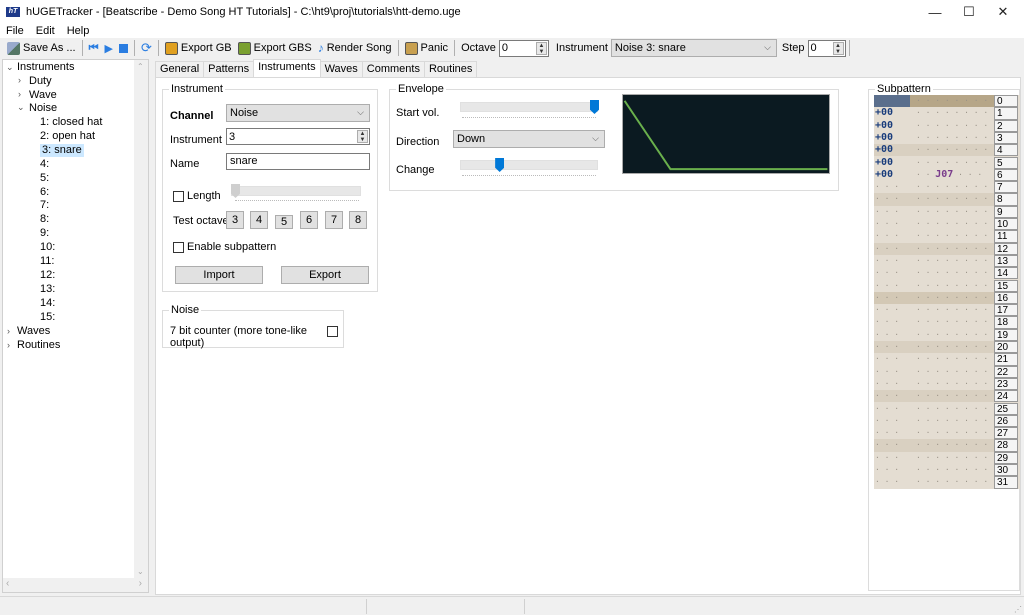  Describe the element at coordinates (934, 175) in the screenshot. I see `subpattern-row: +00 · · J07 · · ·` at that location.